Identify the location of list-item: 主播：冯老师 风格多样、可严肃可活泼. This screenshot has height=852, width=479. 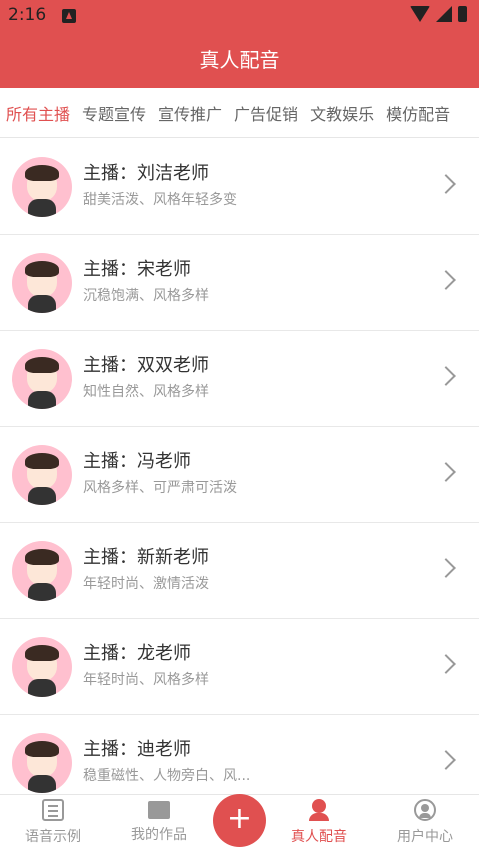
(239, 475).